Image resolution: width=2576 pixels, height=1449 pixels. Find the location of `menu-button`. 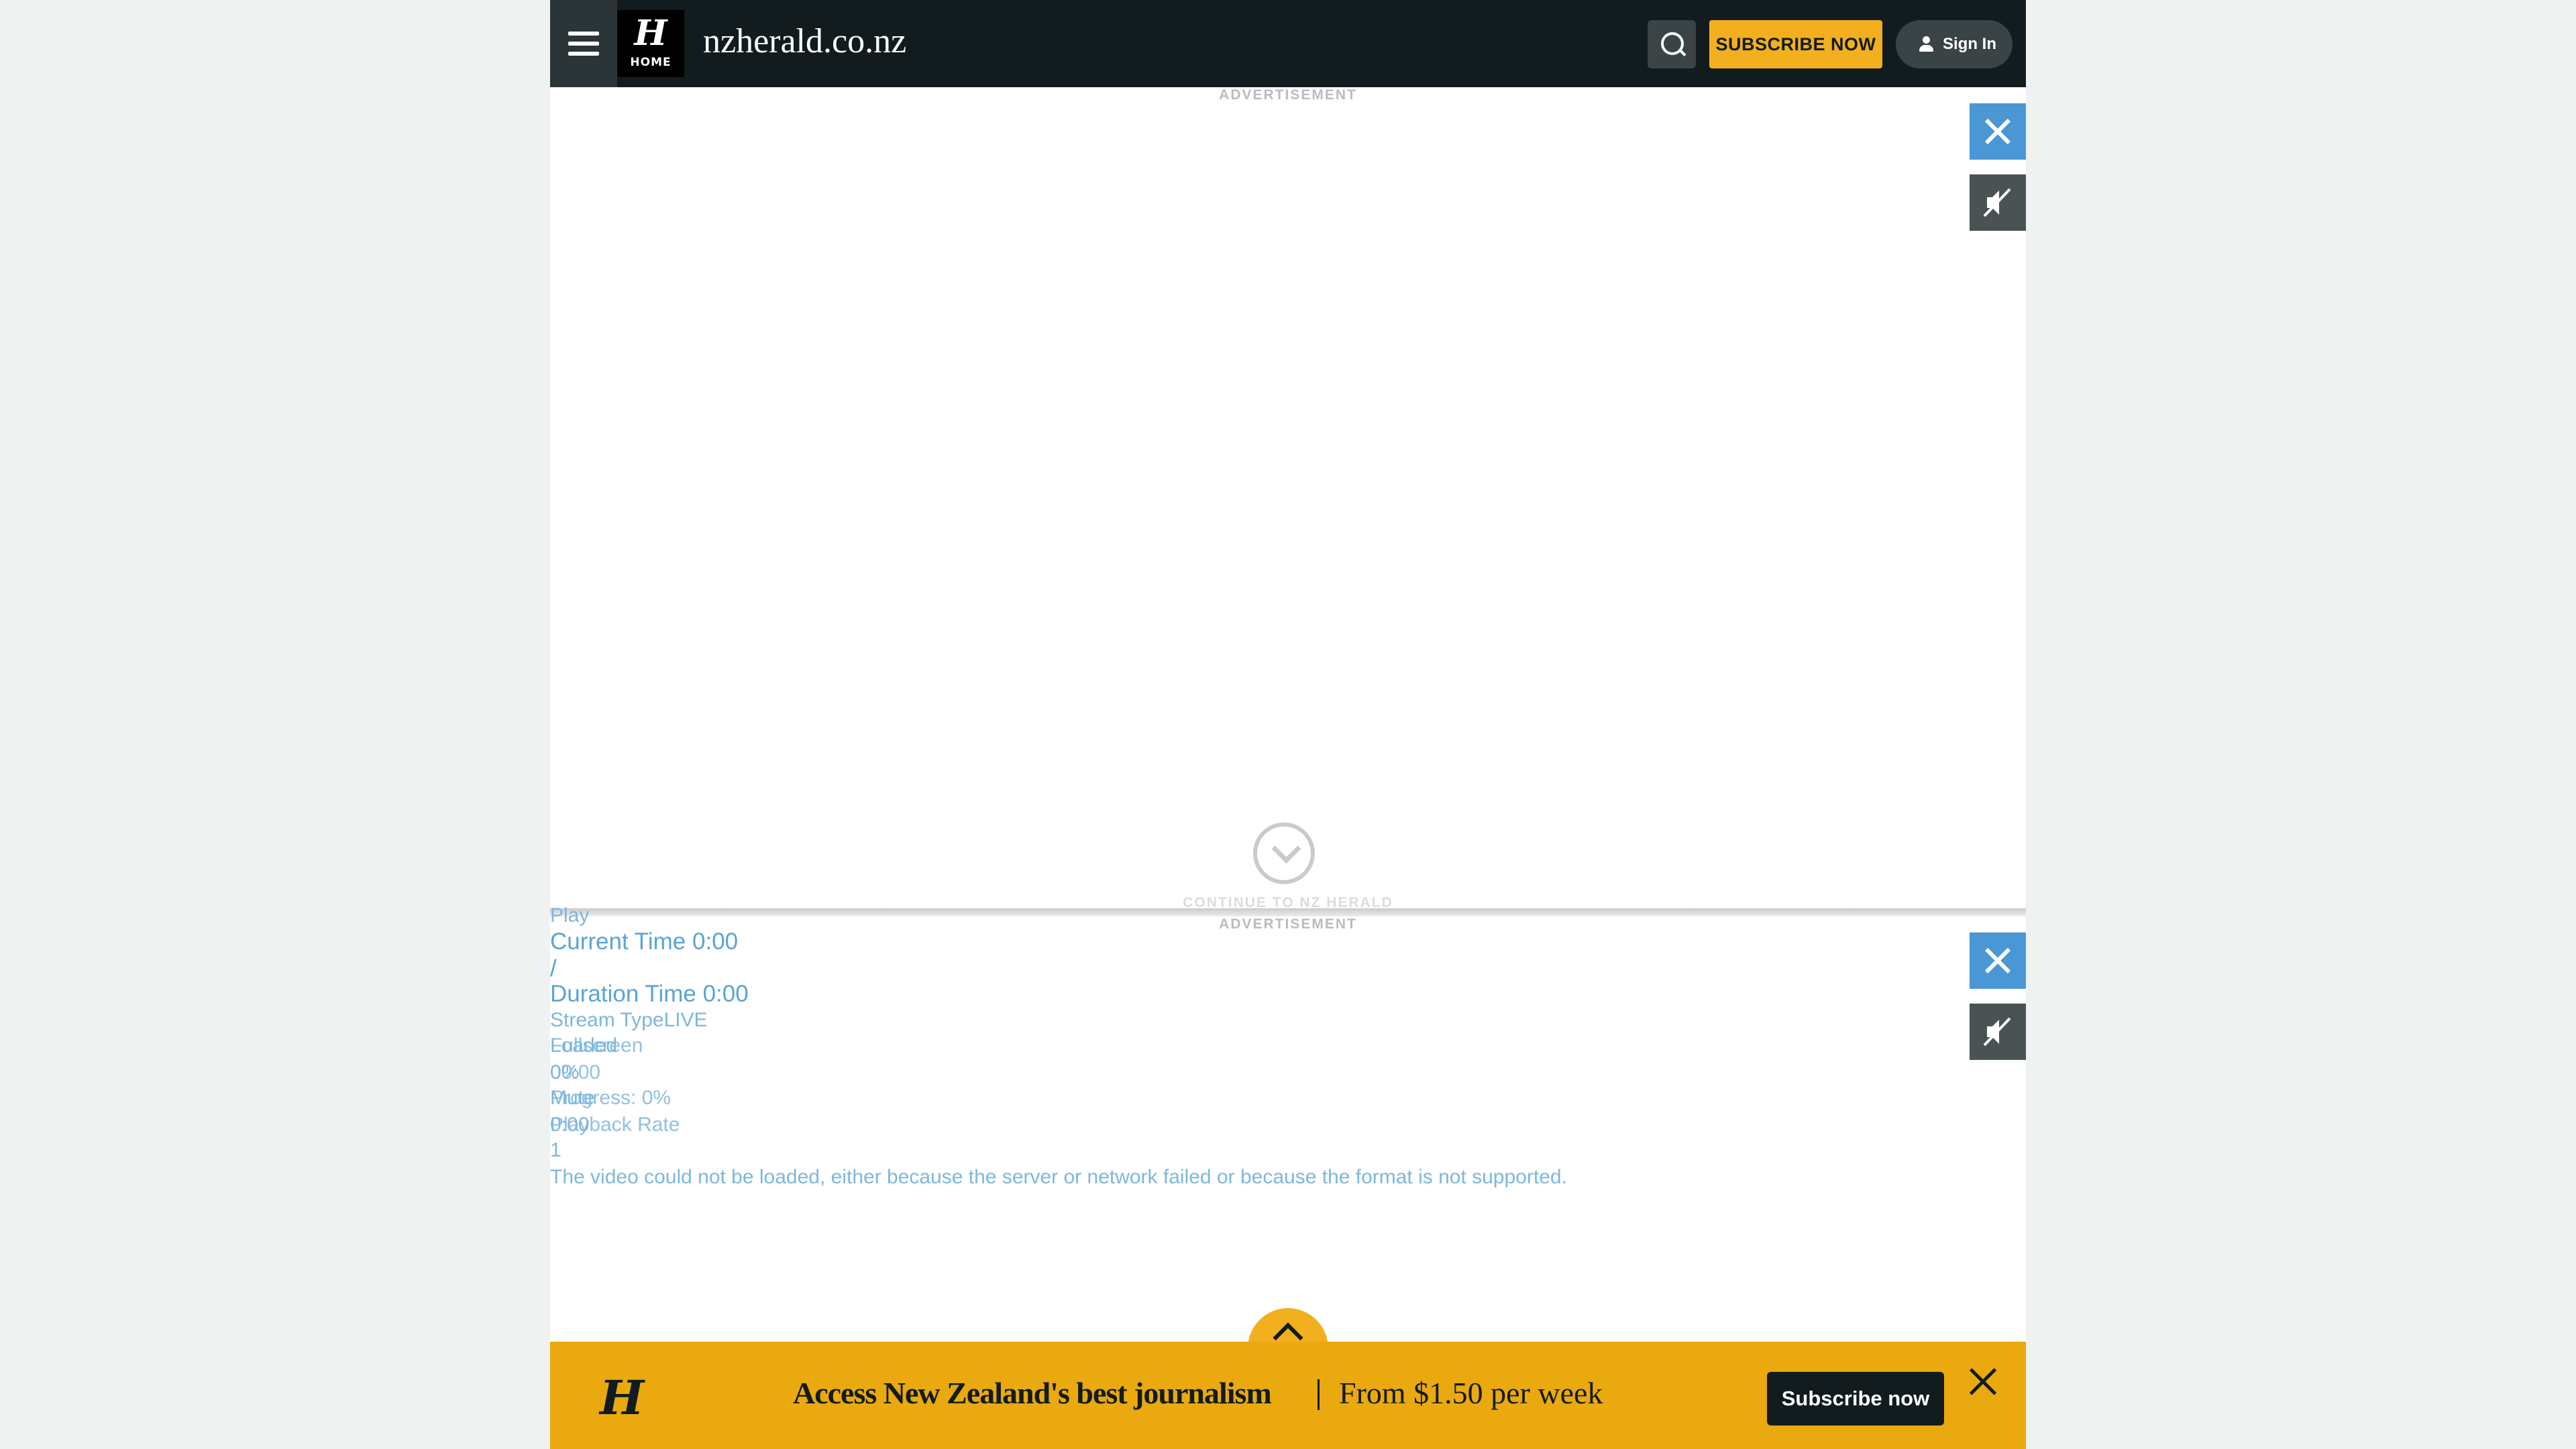

menu-button is located at coordinates (583, 43).